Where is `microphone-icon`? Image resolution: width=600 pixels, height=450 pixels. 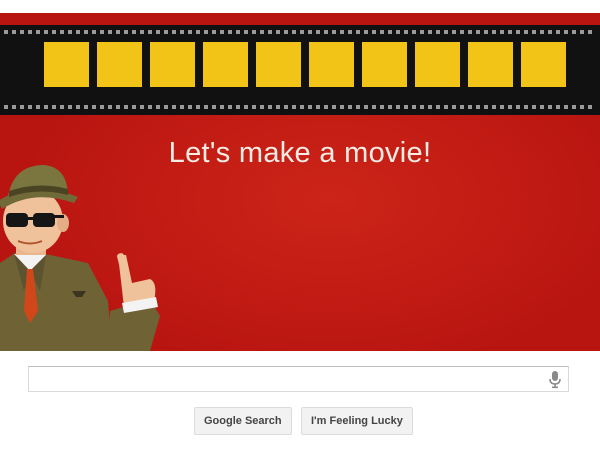
microphone-icon is located at coordinates (555, 379).